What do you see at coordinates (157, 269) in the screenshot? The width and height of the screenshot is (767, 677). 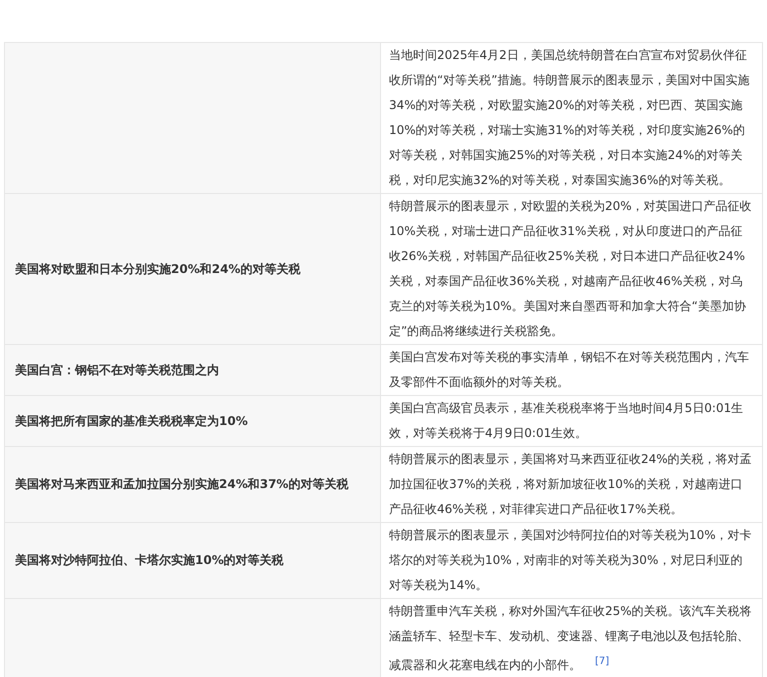 I see `event-heading: 美国将对欧盟和日本分别实施20%和24%的对等关税` at bounding box center [157, 269].